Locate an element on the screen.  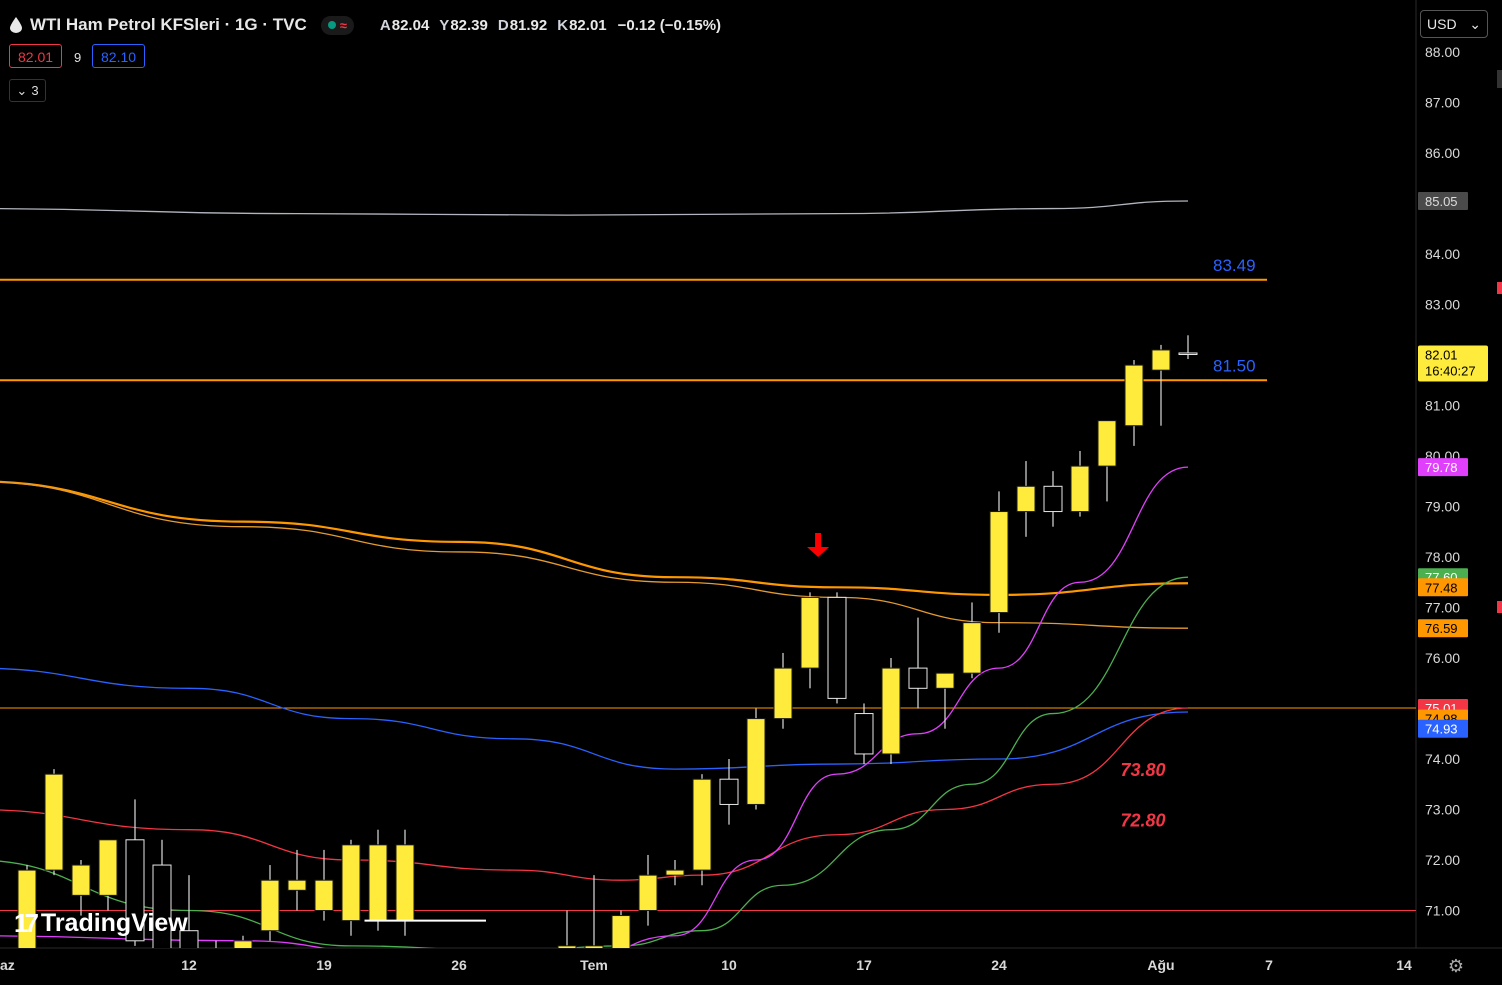
price-tick-label: 87.00 is located at coordinates (1442, 103).